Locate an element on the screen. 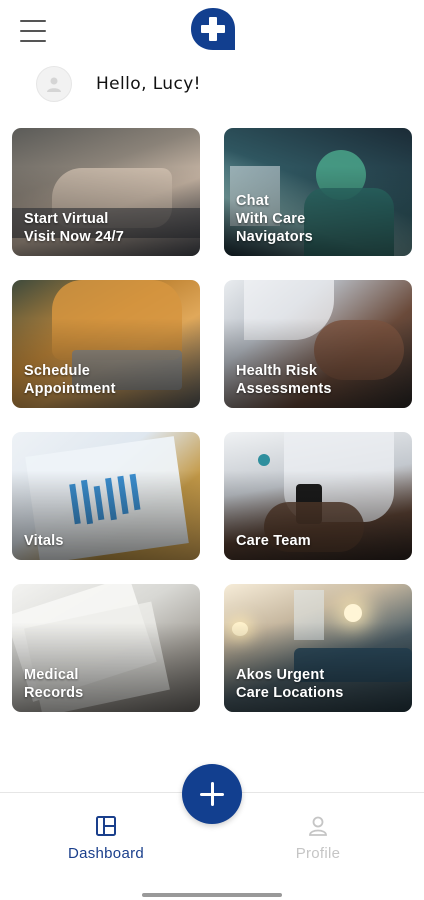 Image resolution: width=424 pixels, height=900 pixels. brand-logo is located at coordinates (213, 29).